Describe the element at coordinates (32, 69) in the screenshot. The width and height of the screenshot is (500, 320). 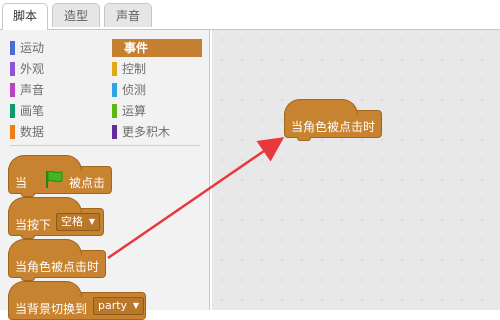
I see `category-label: 外观` at that location.